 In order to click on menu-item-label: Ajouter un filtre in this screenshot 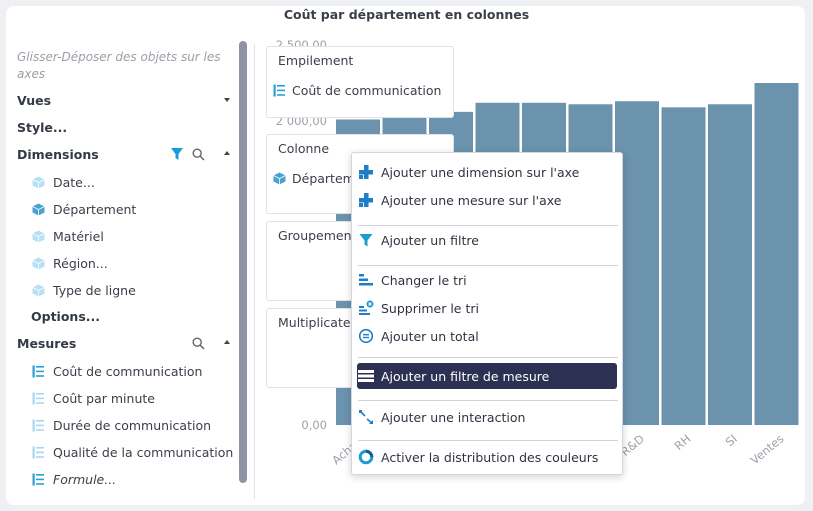, I will do `click(430, 240)`.